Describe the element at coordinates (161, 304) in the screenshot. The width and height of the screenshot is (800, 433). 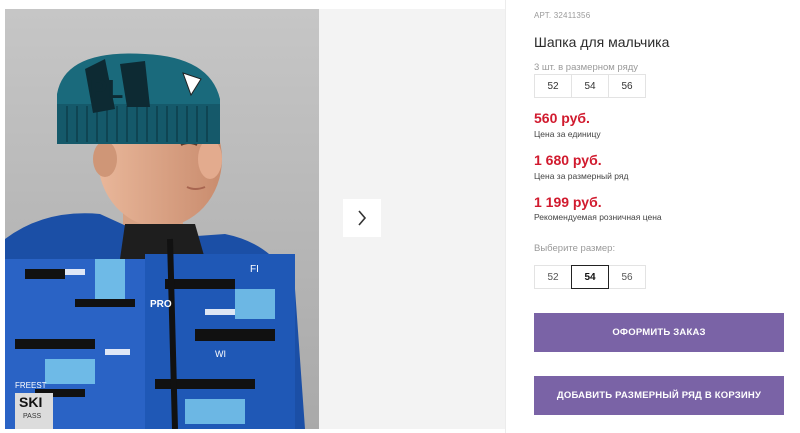
I see `jacket-print-2: PRO` at that location.